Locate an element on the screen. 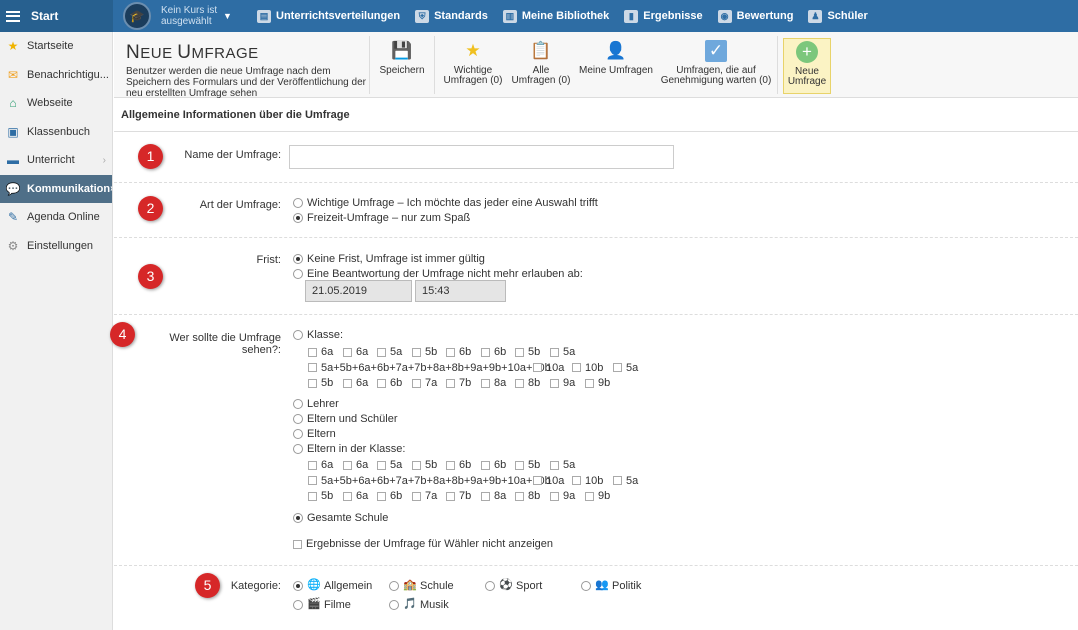  audience-eltern-radio: Eltern is located at coordinates (314, 434).